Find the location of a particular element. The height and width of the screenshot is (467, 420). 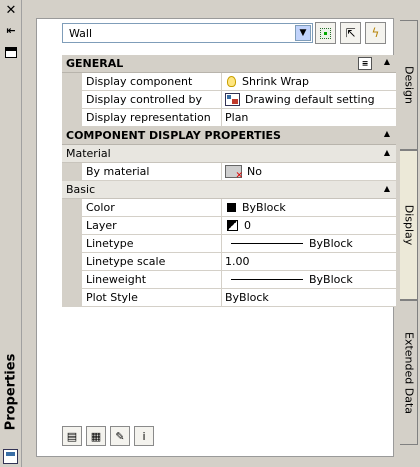

property-name: Layer is located at coordinates (152, 225).